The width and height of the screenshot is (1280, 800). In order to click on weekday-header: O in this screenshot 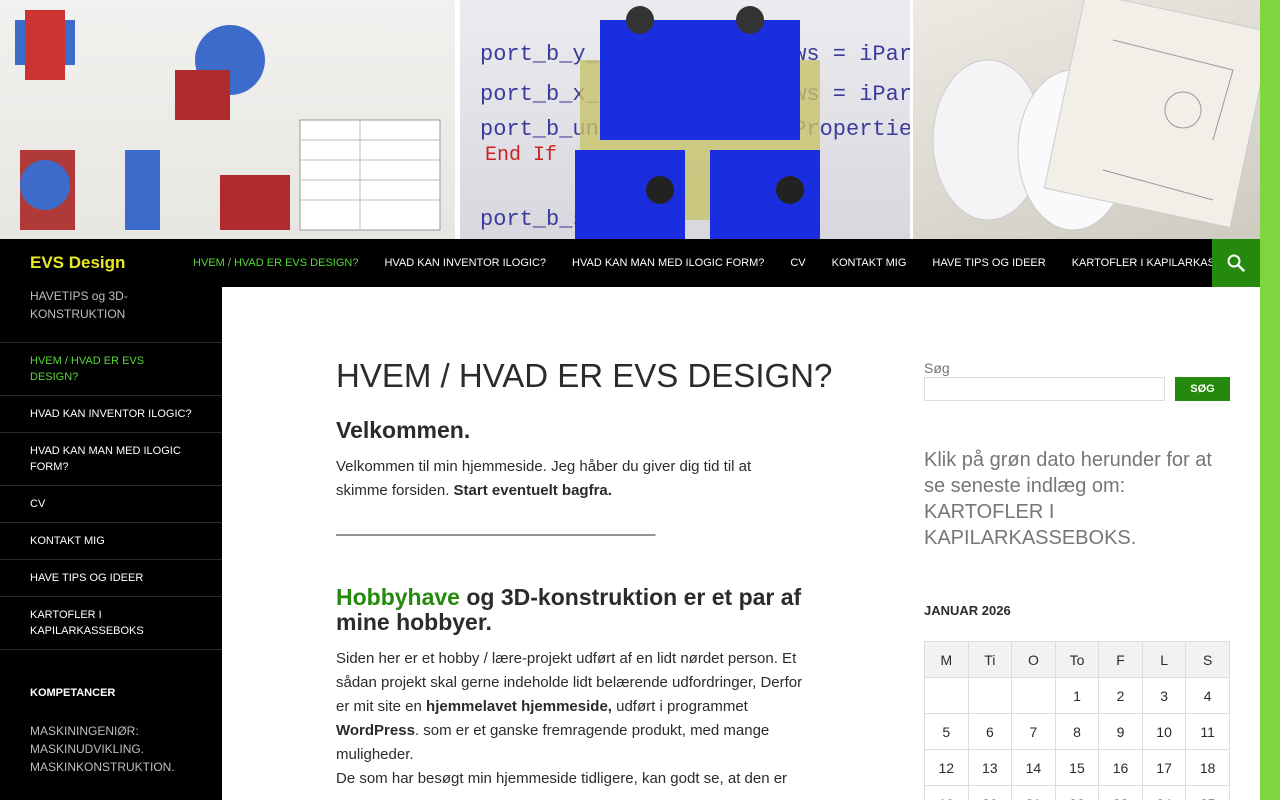, I will do `click(1033, 659)`.